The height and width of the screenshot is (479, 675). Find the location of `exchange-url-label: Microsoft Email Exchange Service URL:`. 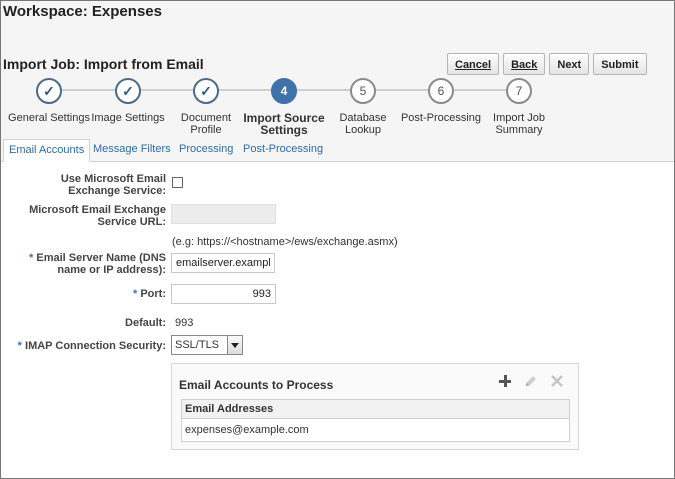

exchange-url-label: Microsoft Email Exchange Service URL: is located at coordinates (97, 216).